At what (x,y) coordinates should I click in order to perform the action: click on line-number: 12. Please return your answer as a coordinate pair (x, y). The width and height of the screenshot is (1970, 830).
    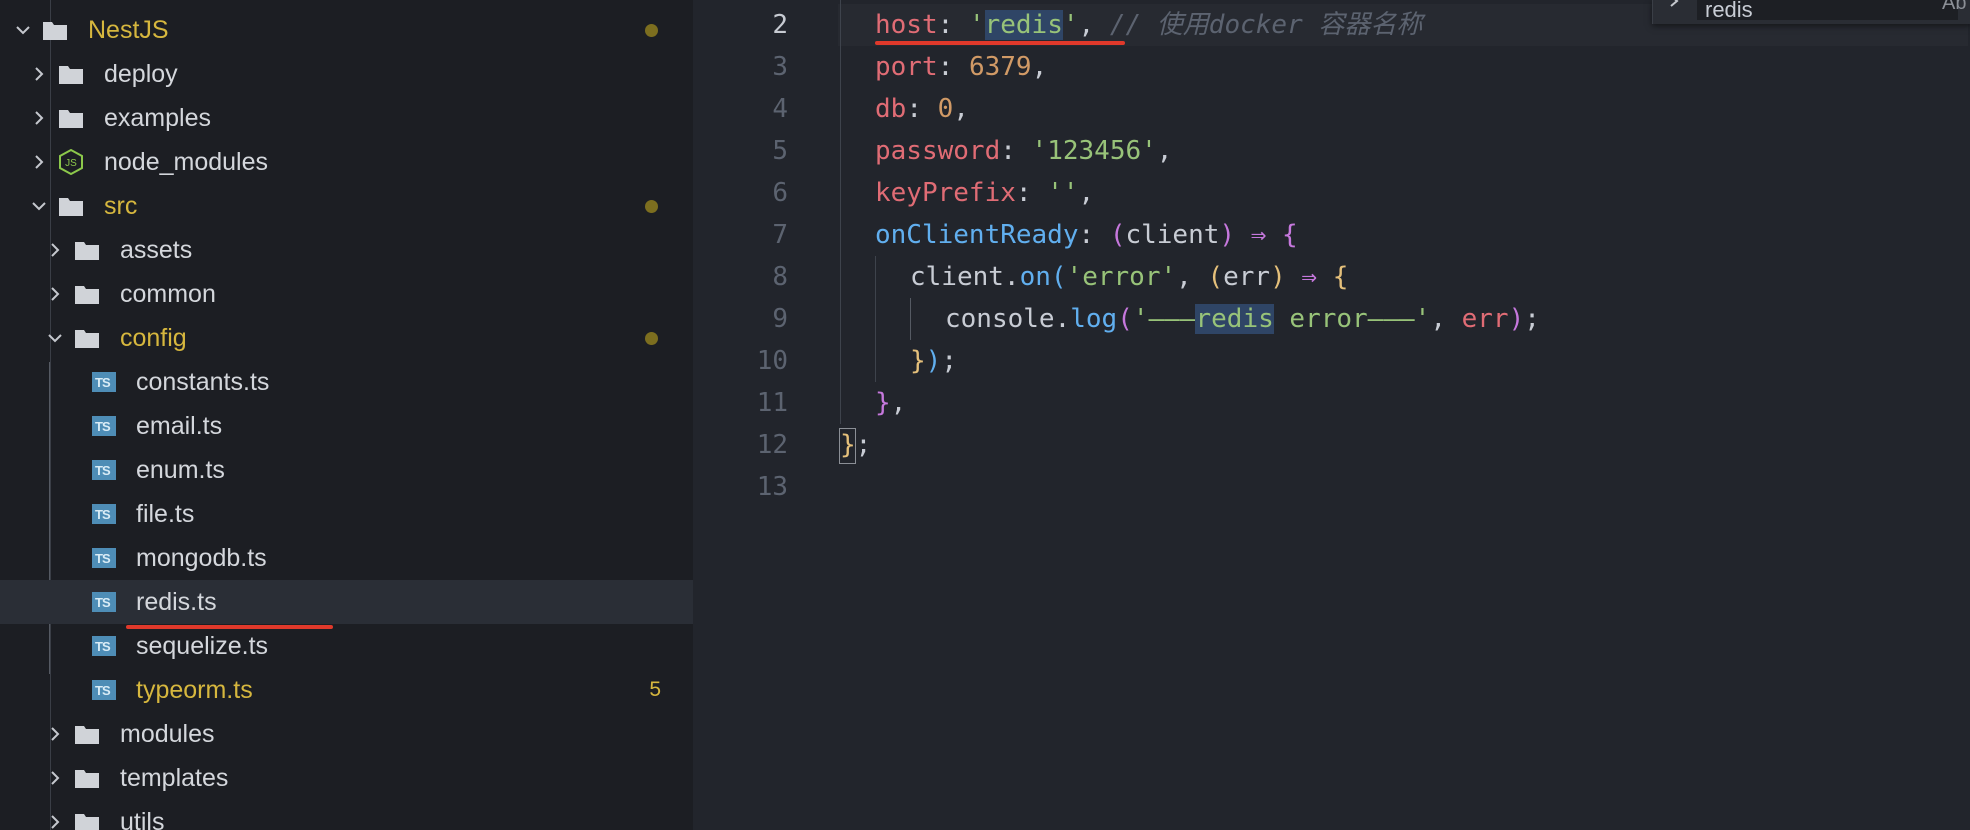
    Looking at the image, I should click on (772, 445).